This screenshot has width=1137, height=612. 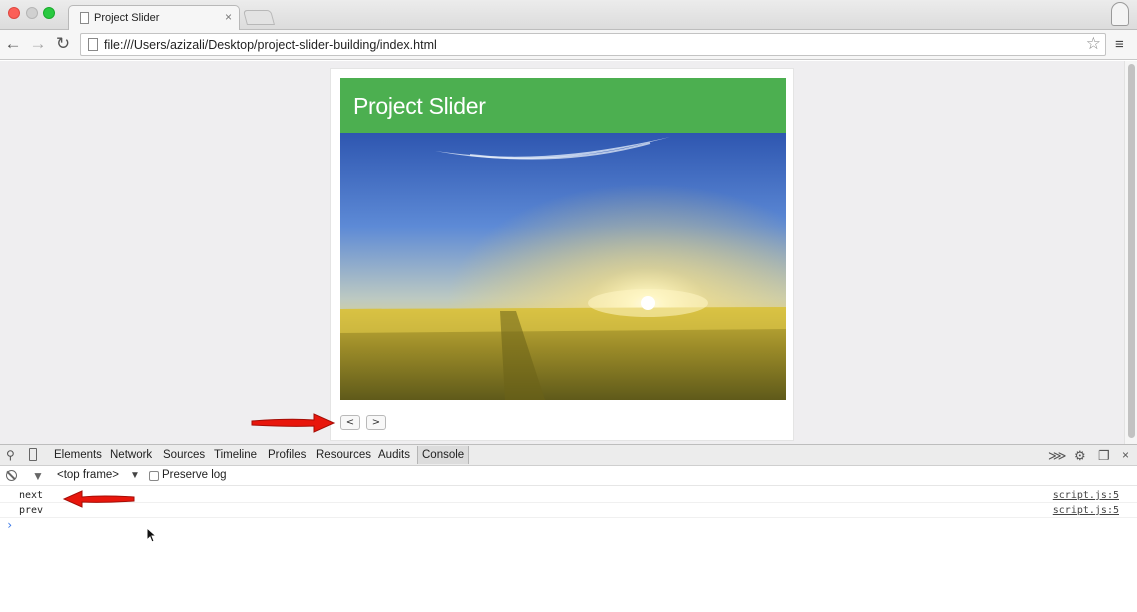 What do you see at coordinates (11, 475) in the screenshot?
I see `clear-console-icon` at bounding box center [11, 475].